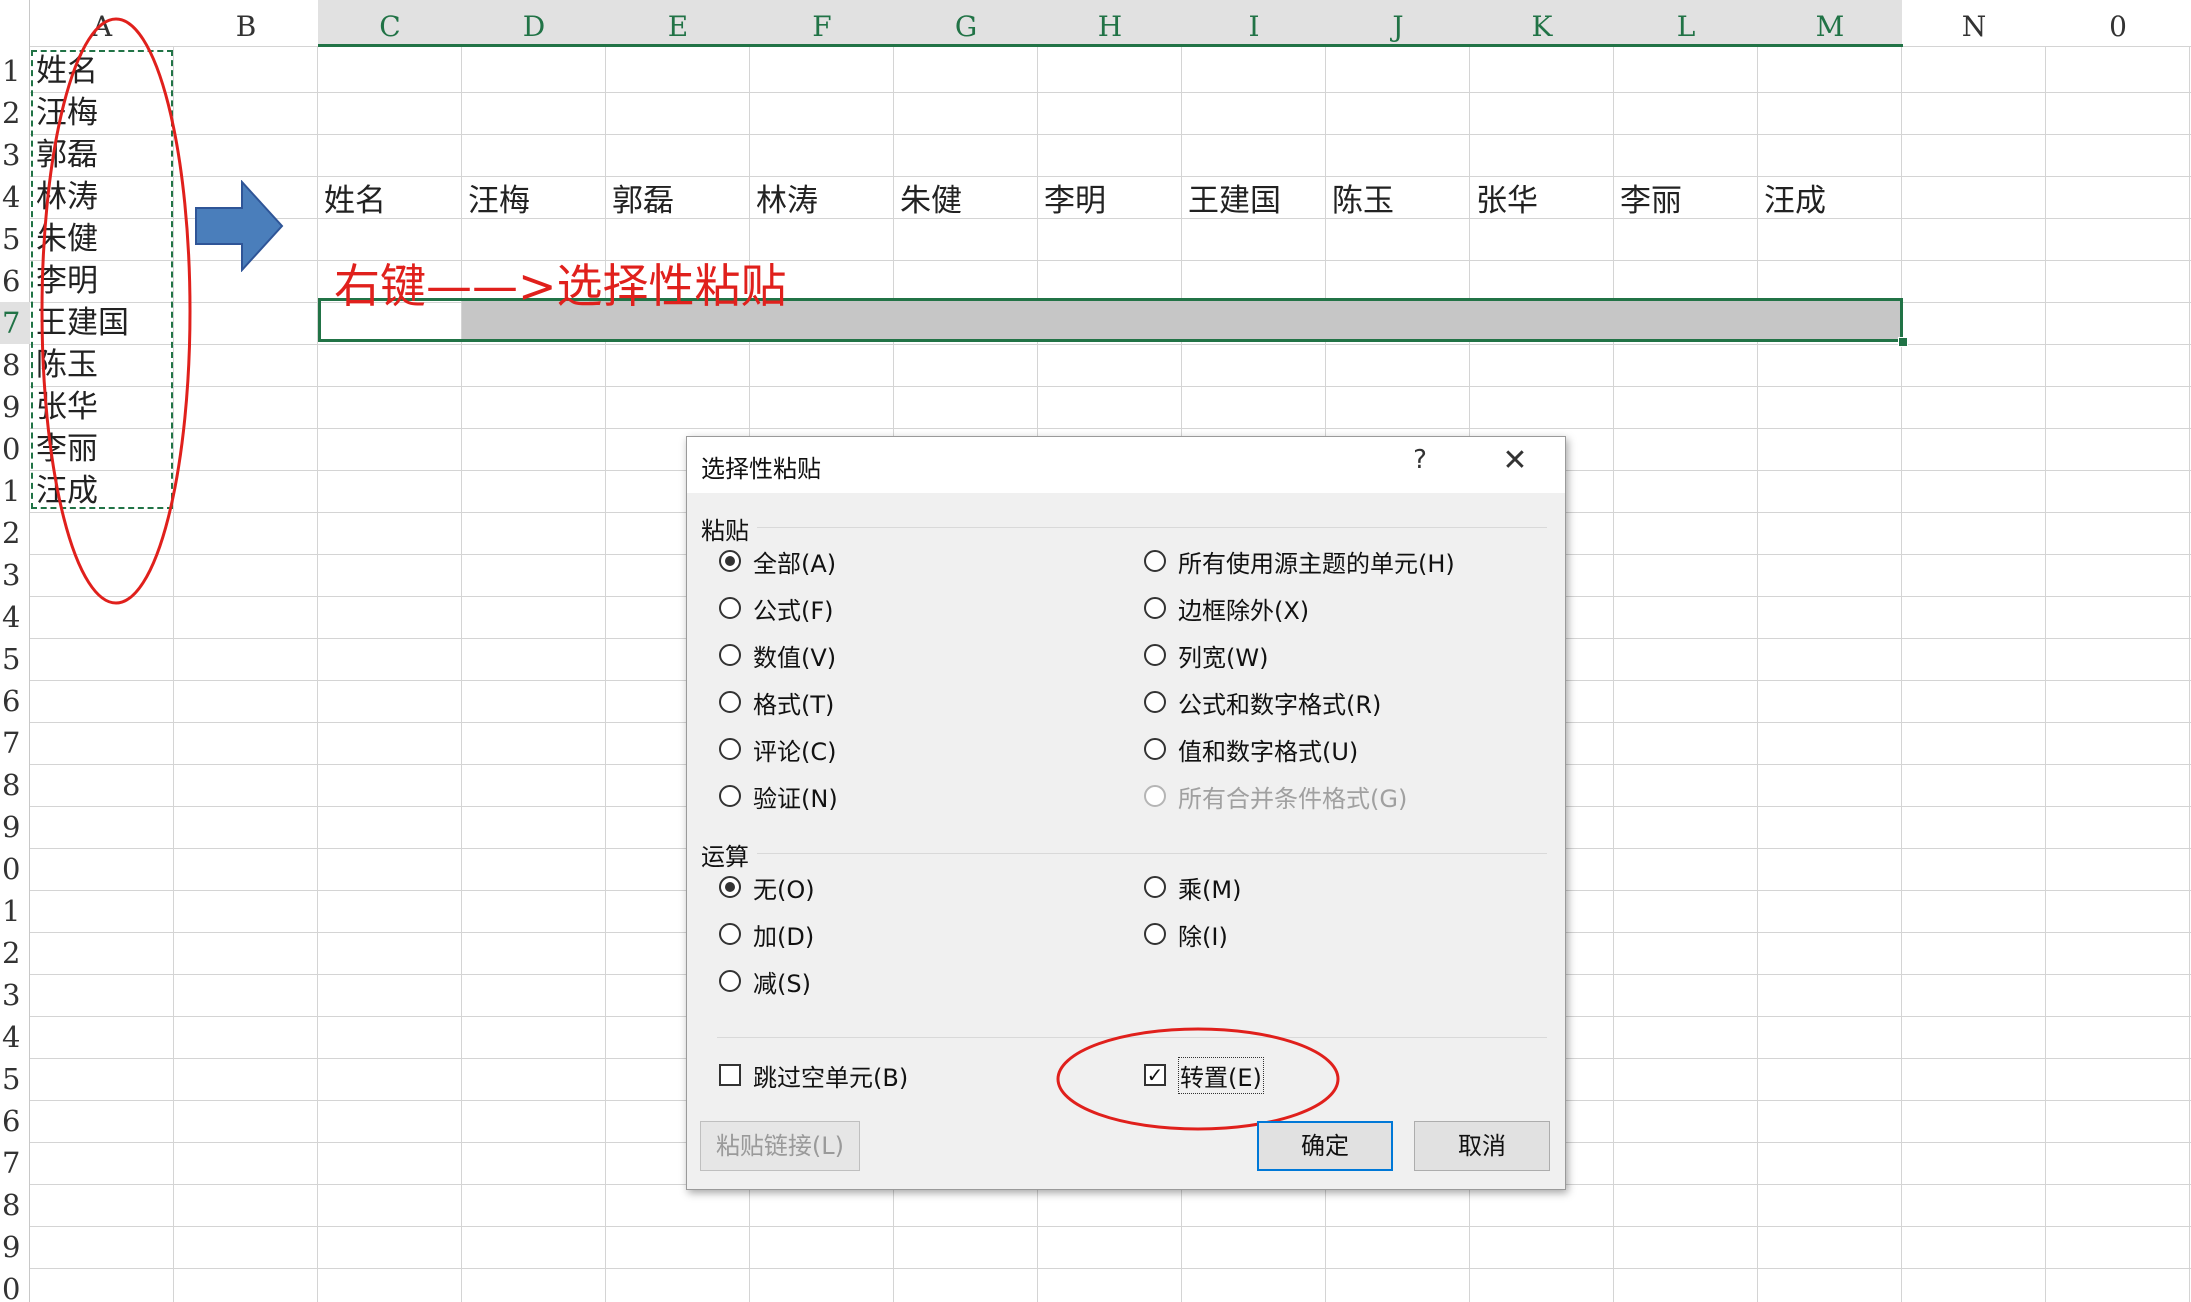 This screenshot has width=2191, height=1302. I want to click on column-header: E, so click(678, 23).